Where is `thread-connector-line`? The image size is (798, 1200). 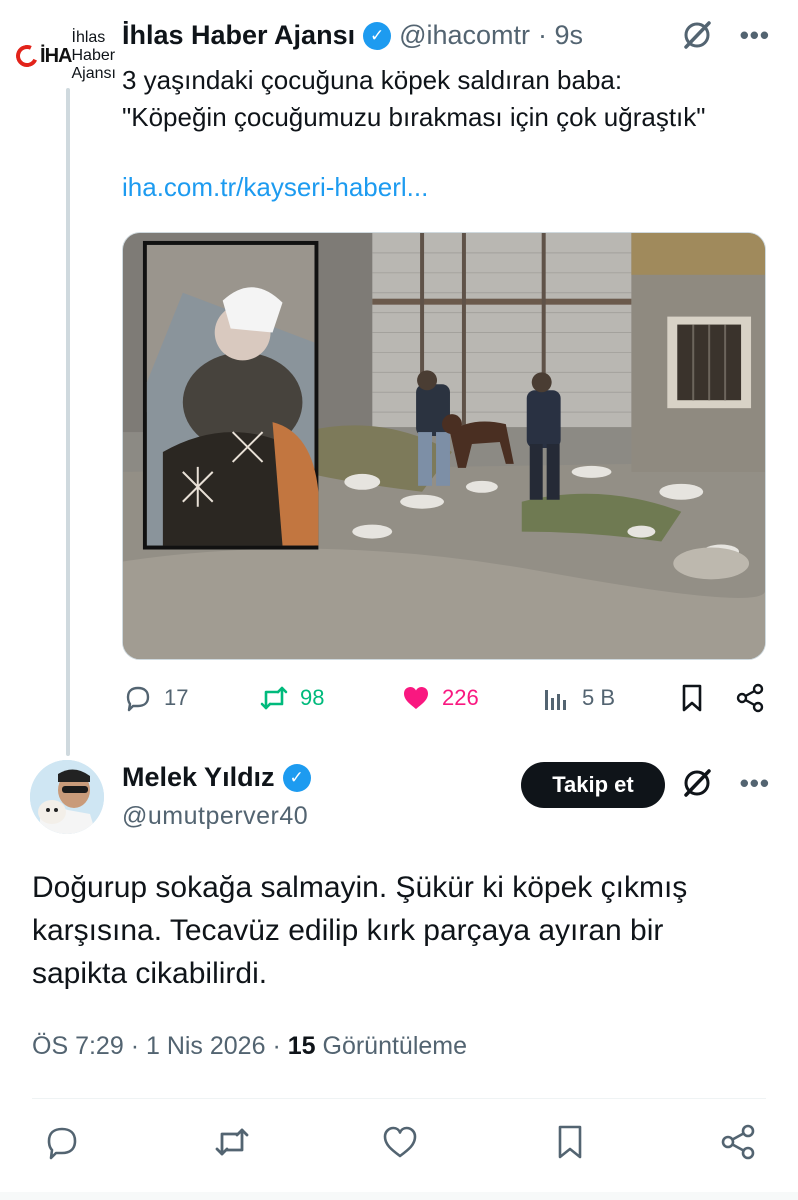 thread-connector-line is located at coordinates (68, 422).